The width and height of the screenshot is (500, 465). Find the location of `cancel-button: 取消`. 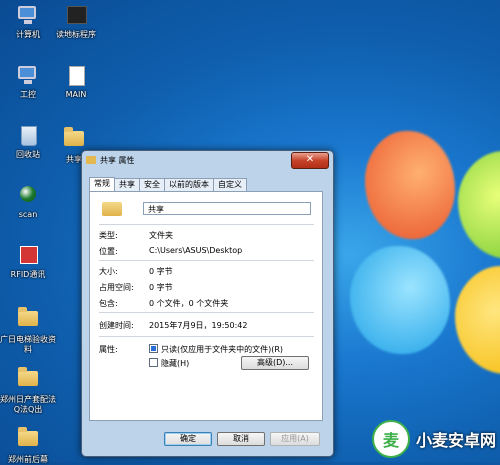

cancel-button: 取消 is located at coordinates (241, 439).